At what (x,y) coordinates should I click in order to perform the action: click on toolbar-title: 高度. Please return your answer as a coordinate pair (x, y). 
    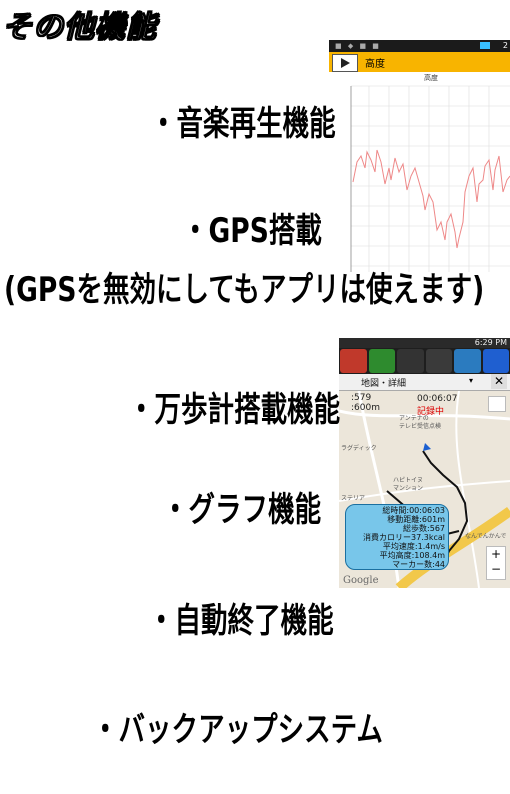
    Looking at the image, I should click on (375, 64).